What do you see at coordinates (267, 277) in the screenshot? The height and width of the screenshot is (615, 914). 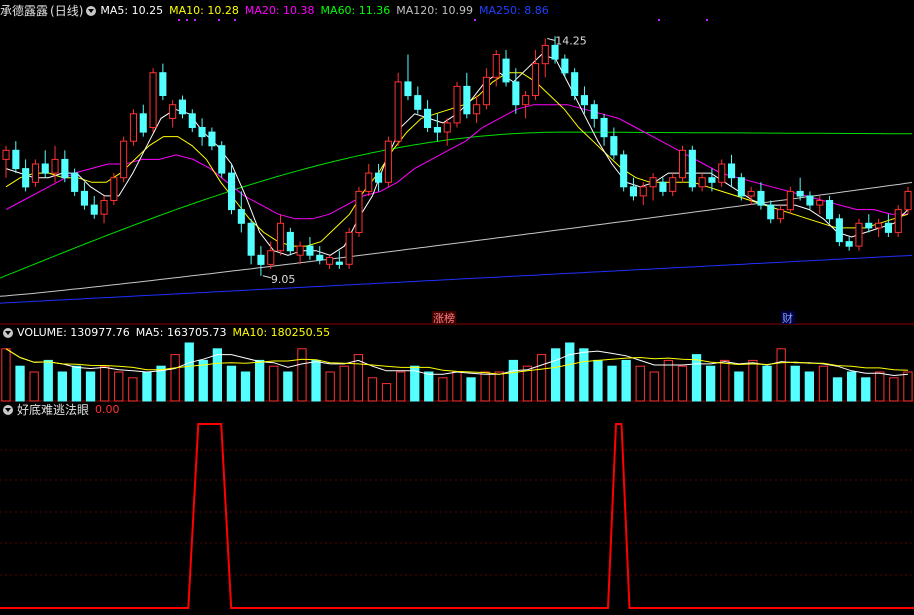 I see `low-marker` at bounding box center [267, 277].